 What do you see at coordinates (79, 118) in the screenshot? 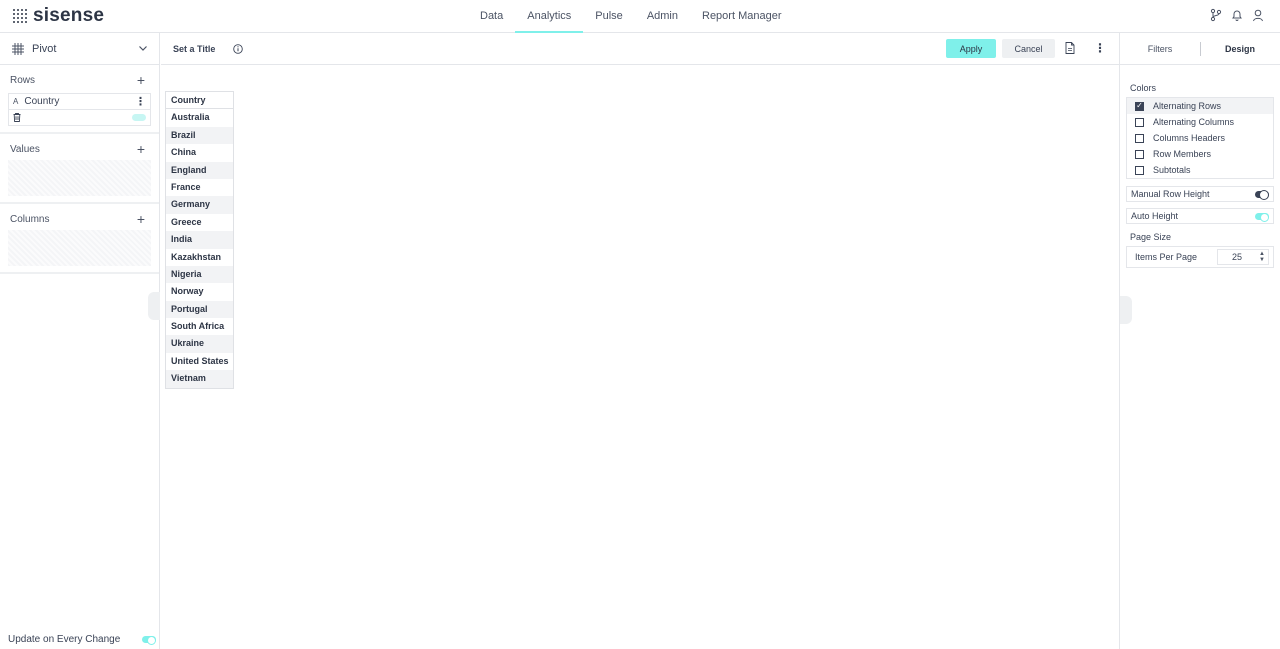
I see `row-field-actions` at bounding box center [79, 118].